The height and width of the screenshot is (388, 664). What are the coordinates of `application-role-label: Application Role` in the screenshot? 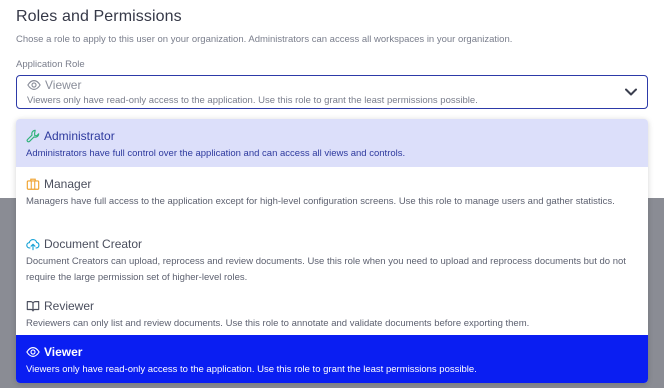 It's located at (50, 64).